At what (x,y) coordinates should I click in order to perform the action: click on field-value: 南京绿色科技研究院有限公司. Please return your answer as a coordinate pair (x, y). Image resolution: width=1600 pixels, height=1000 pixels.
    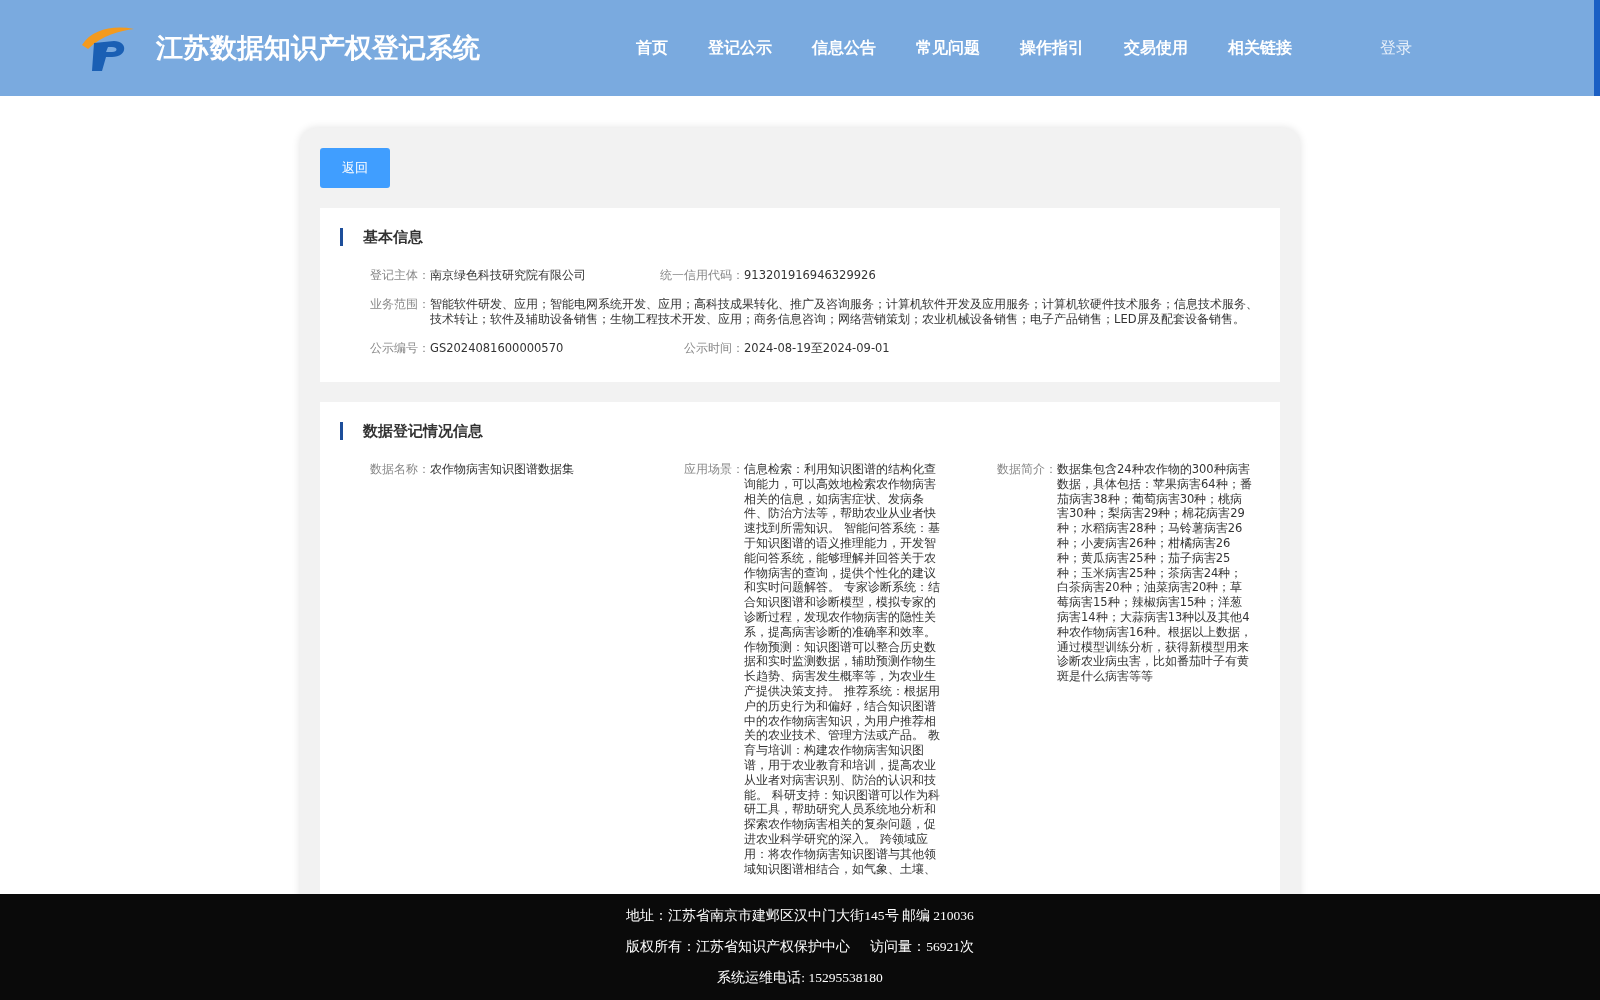
    Looking at the image, I should click on (508, 275).